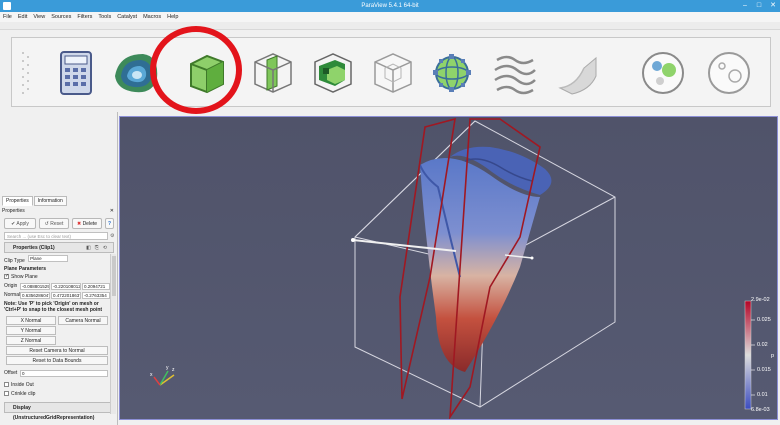 This screenshot has height=425, width=780. Describe the element at coordinates (452, 73) in the screenshot. I see `glyph-filter-icon` at that location.